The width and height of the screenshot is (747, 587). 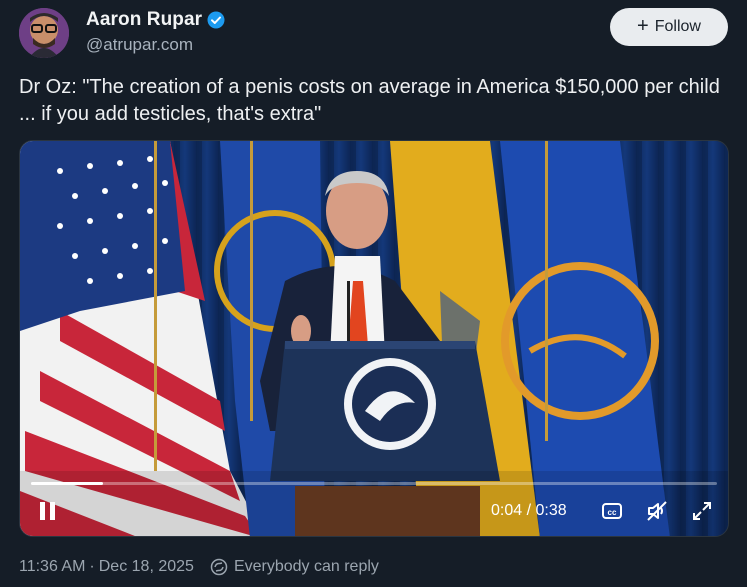 What do you see at coordinates (306, 566) in the screenshot?
I see `reply-setting-label: Everybody can reply` at bounding box center [306, 566].